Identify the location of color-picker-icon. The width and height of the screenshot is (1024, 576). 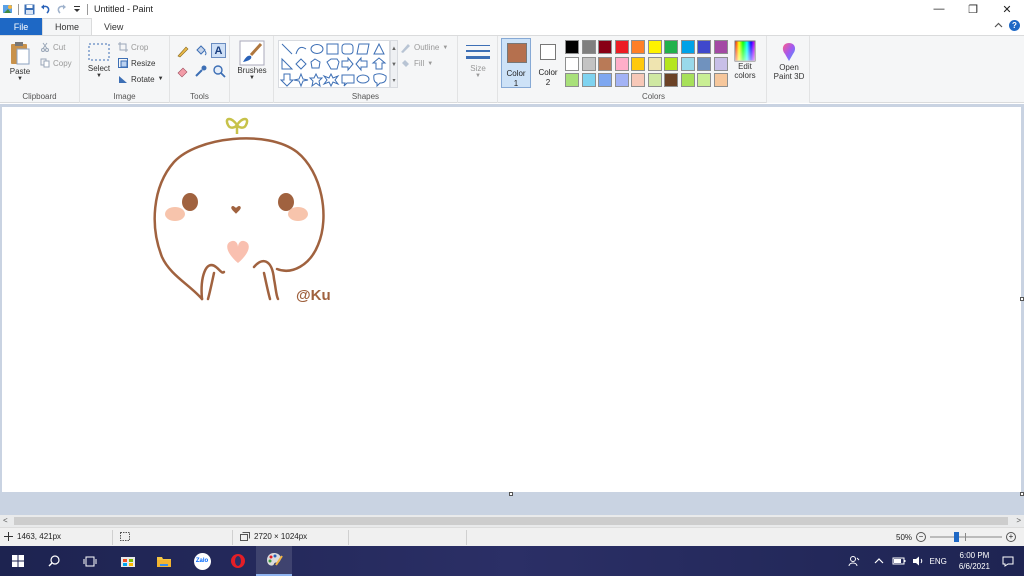
(201, 71).